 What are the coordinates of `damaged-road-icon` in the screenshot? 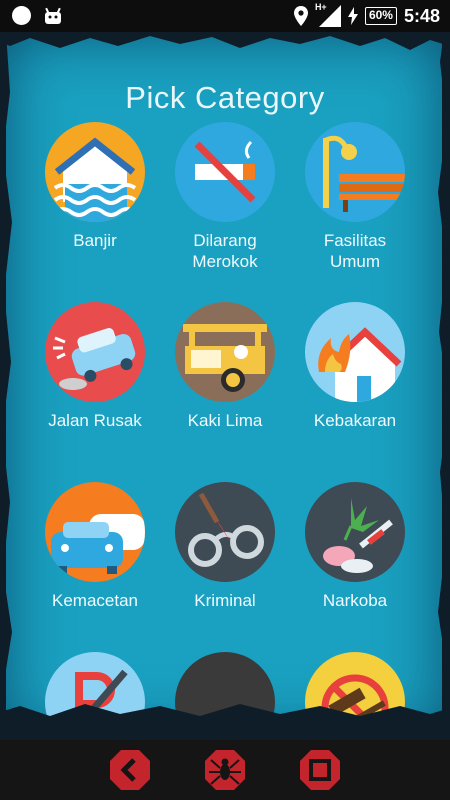 It's located at (95, 352).